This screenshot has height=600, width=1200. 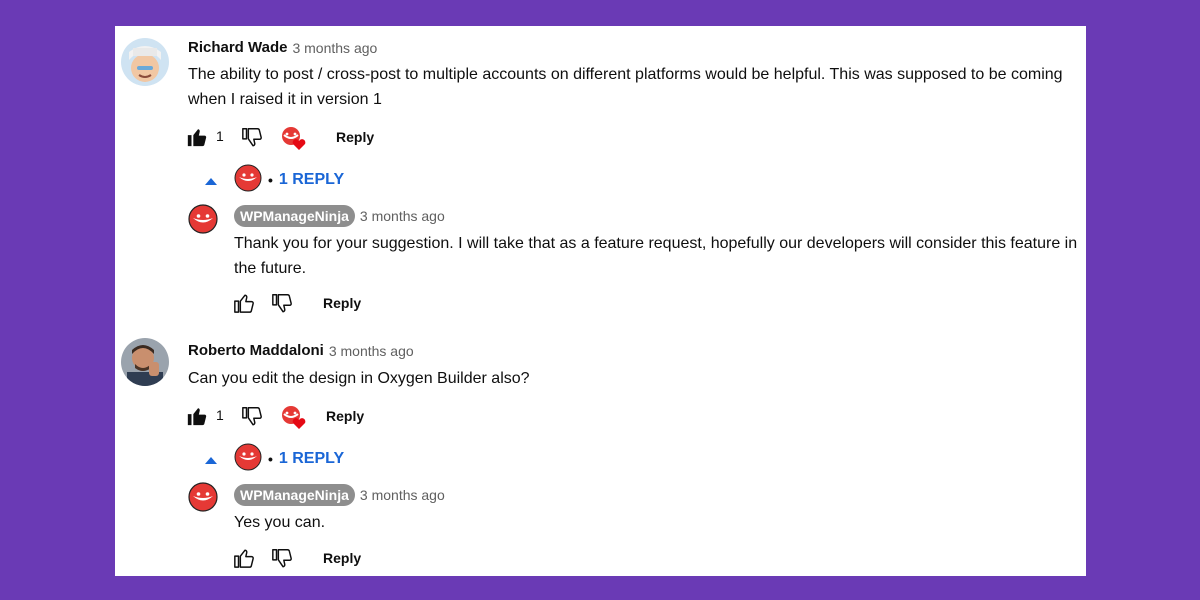 What do you see at coordinates (237, 47) in the screenshot?
I see `comment-author: Richard Wade` at bounding box center [237, 47].